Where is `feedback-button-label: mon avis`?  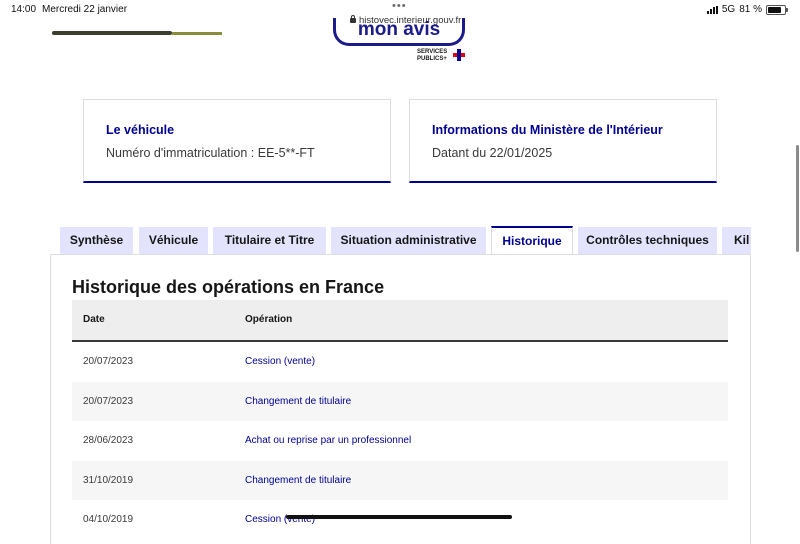 feedback-button-label: mon avis is located at coordinates (399, 29).